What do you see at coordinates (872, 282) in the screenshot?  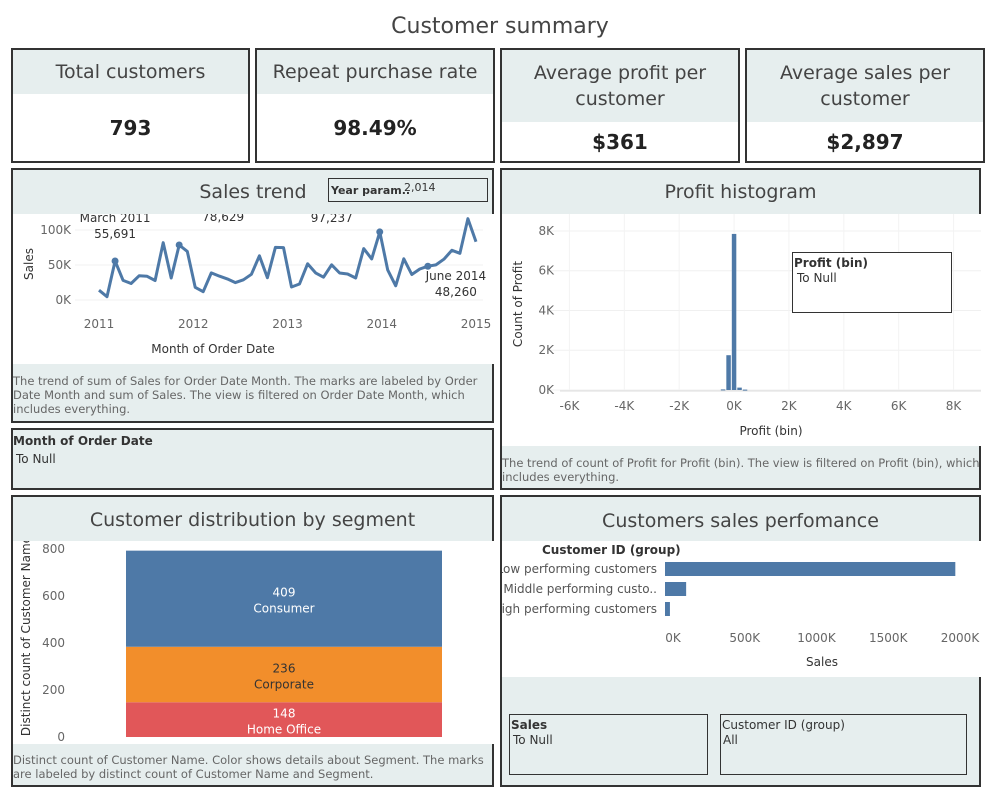 I see `profit-bin-legend: Profit (bin) To Null` at bounding box center [872, 282].